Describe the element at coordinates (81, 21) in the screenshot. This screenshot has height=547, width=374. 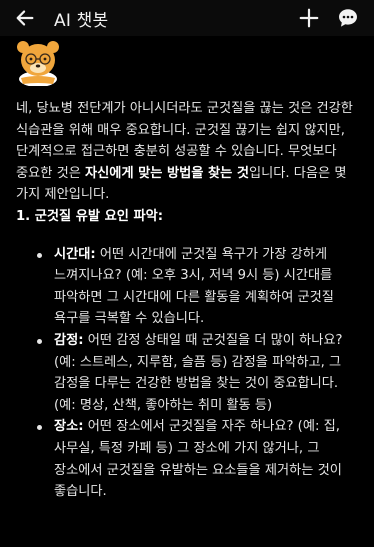
I see `page-title: AI 챗봇` at that location.